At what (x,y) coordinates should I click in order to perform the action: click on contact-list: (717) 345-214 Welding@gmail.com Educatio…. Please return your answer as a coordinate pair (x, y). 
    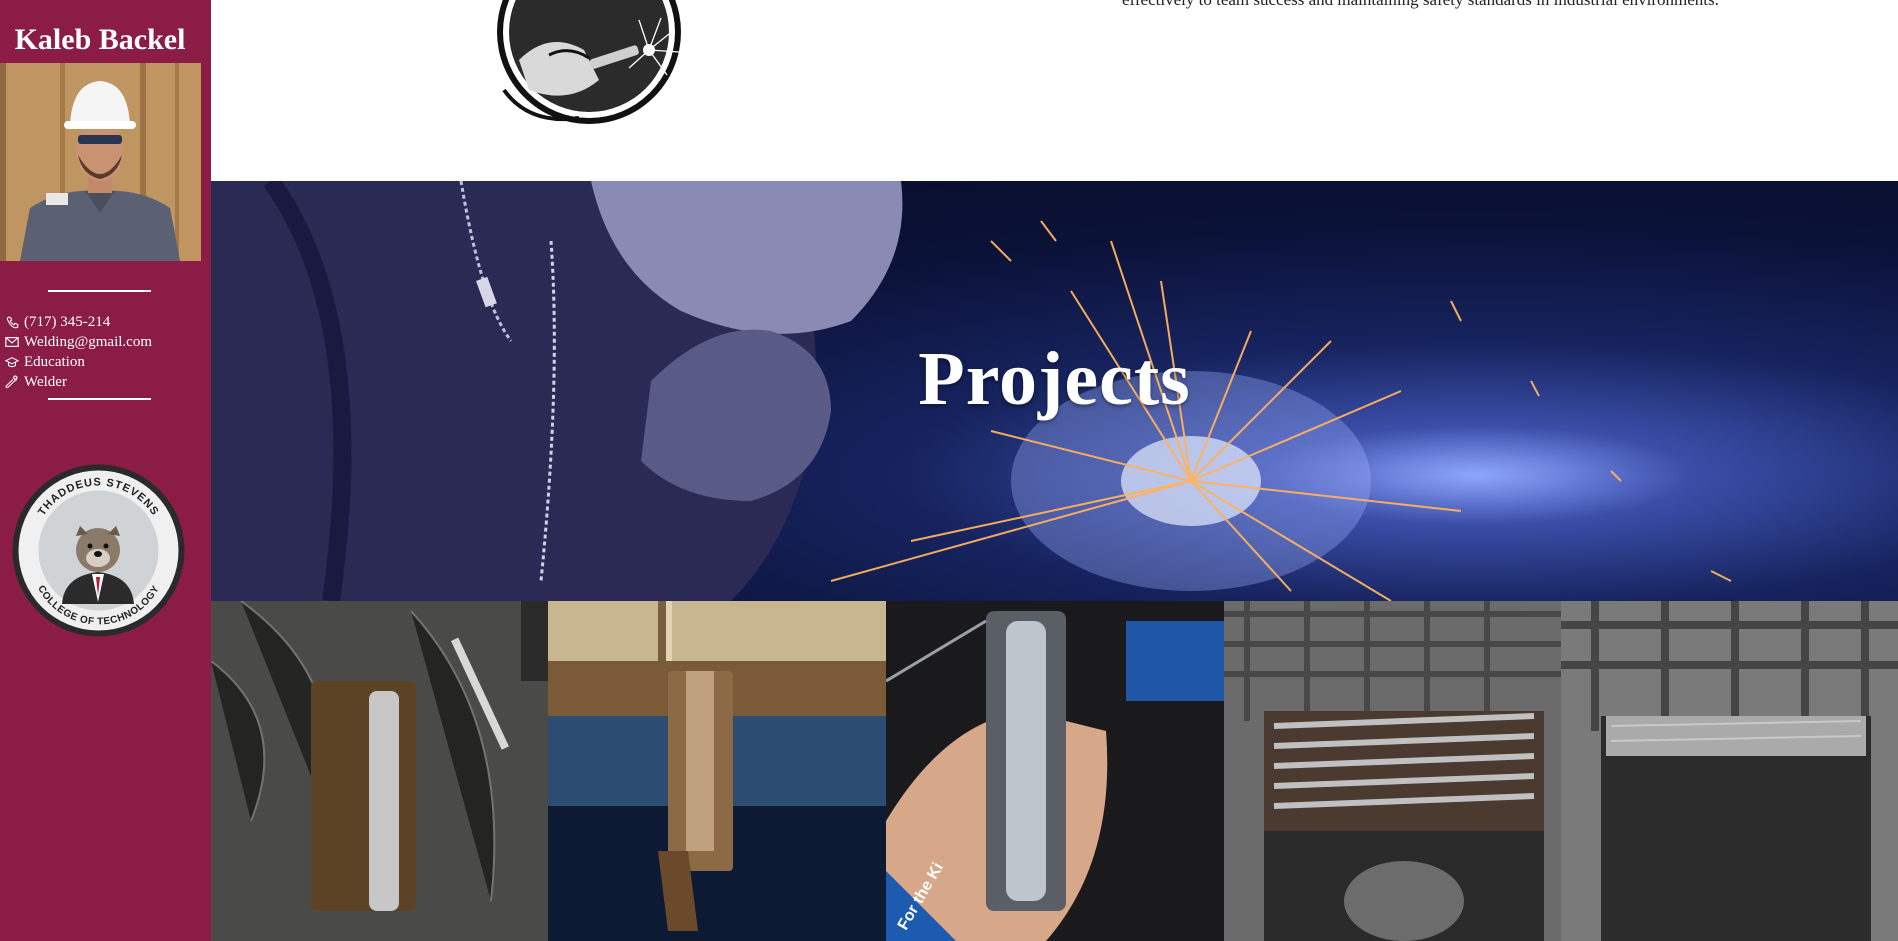
    Looking at the image, I should click on (104, 352).